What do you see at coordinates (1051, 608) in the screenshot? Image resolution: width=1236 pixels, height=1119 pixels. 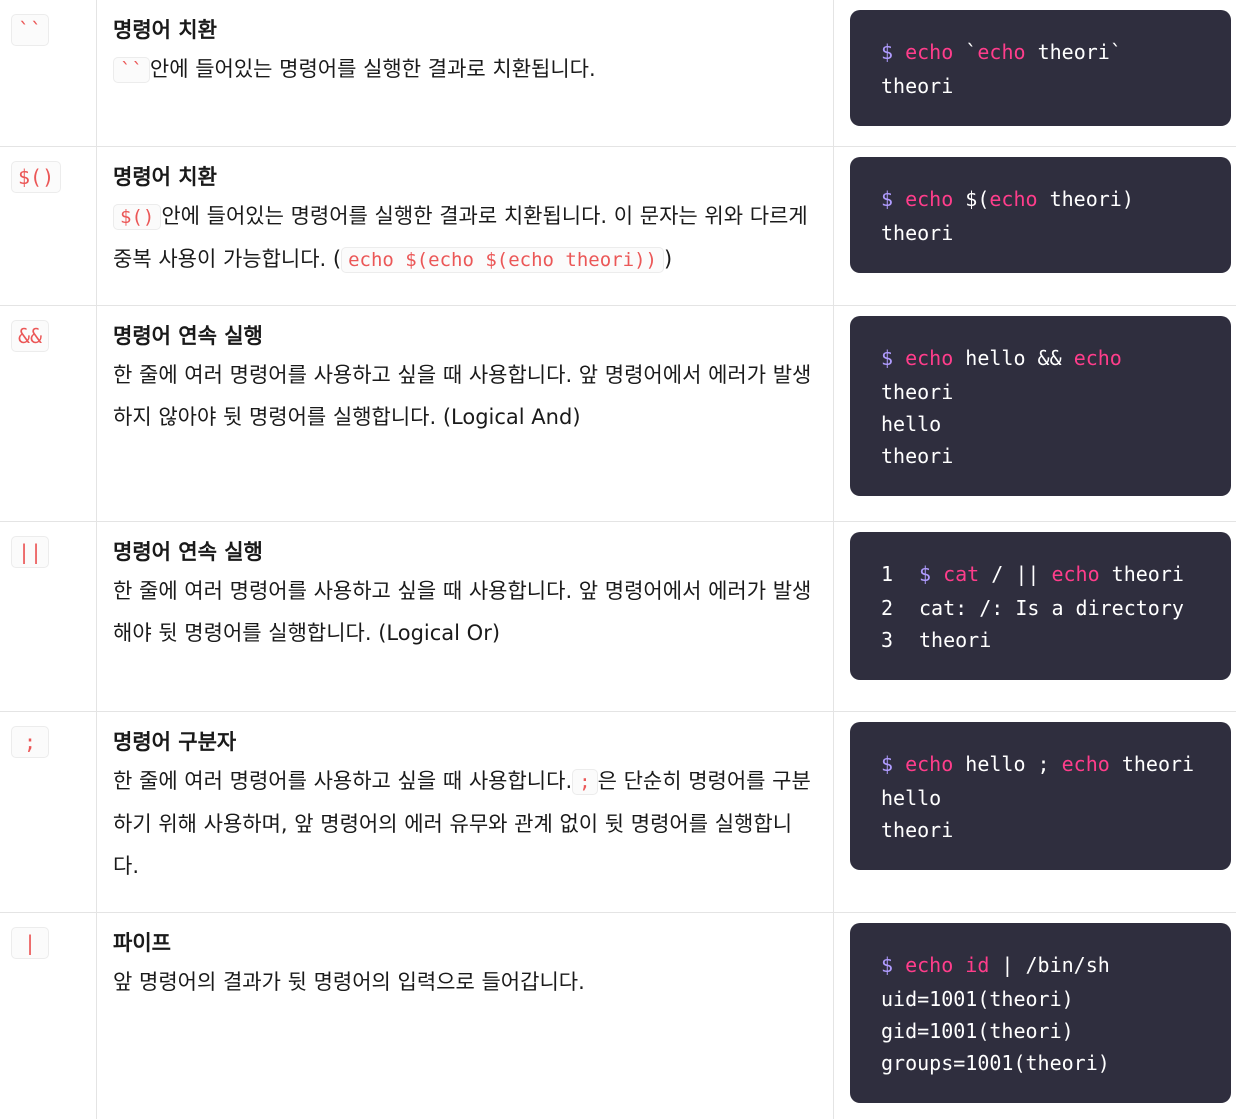 I see `code-text: cat: /: Is a directory` at bounding box center [1051, 608].